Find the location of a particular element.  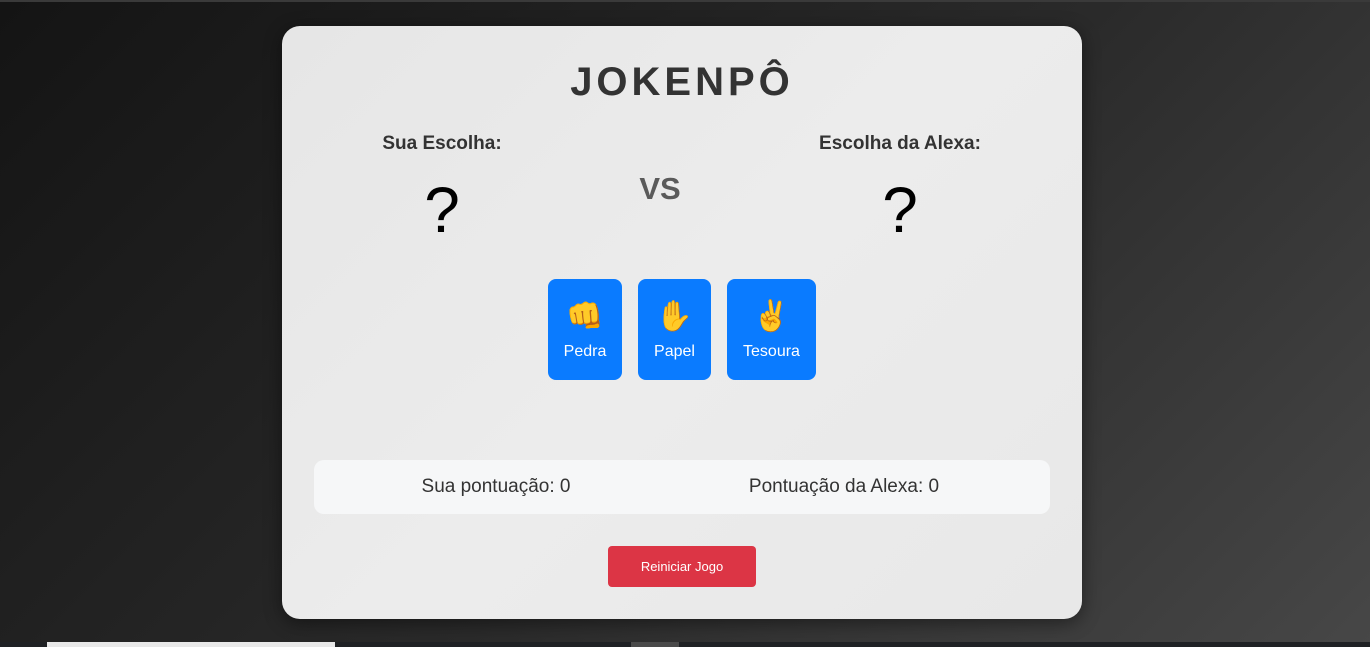

player-choice-display: ? is located at coordinates (442, 210).